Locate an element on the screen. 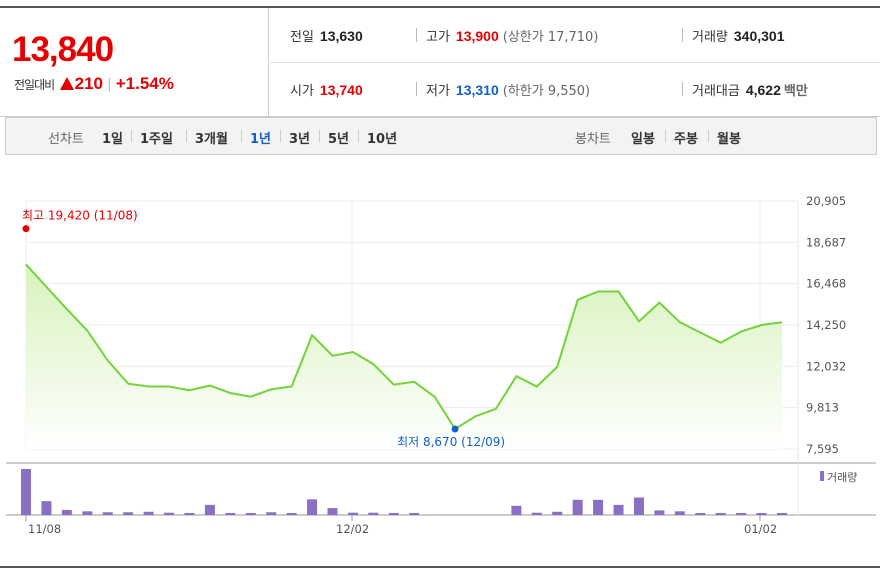 Image resolution: width=880 pixels, height=569 pixels. volume-legend-swatch is located at coordinates (822, 476).